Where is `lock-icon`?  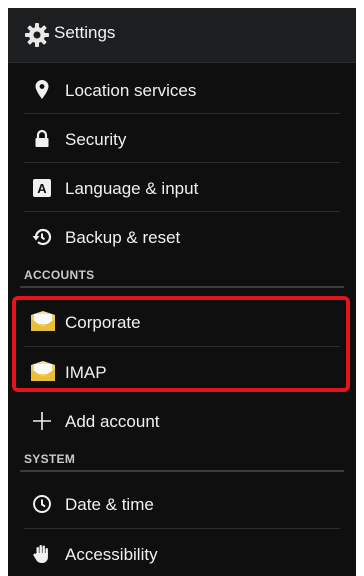
lock-icon is located at coordinates (42, 139).